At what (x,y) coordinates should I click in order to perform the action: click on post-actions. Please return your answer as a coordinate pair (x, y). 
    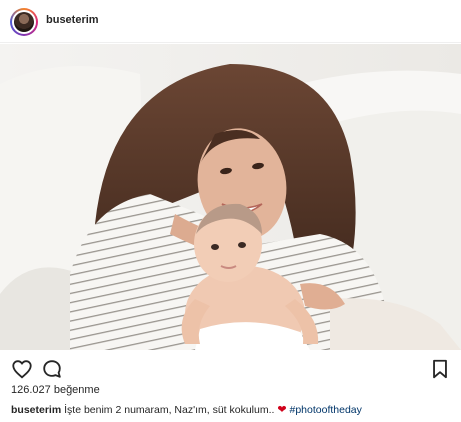
    Looking at the image, I should click on (230, 368).